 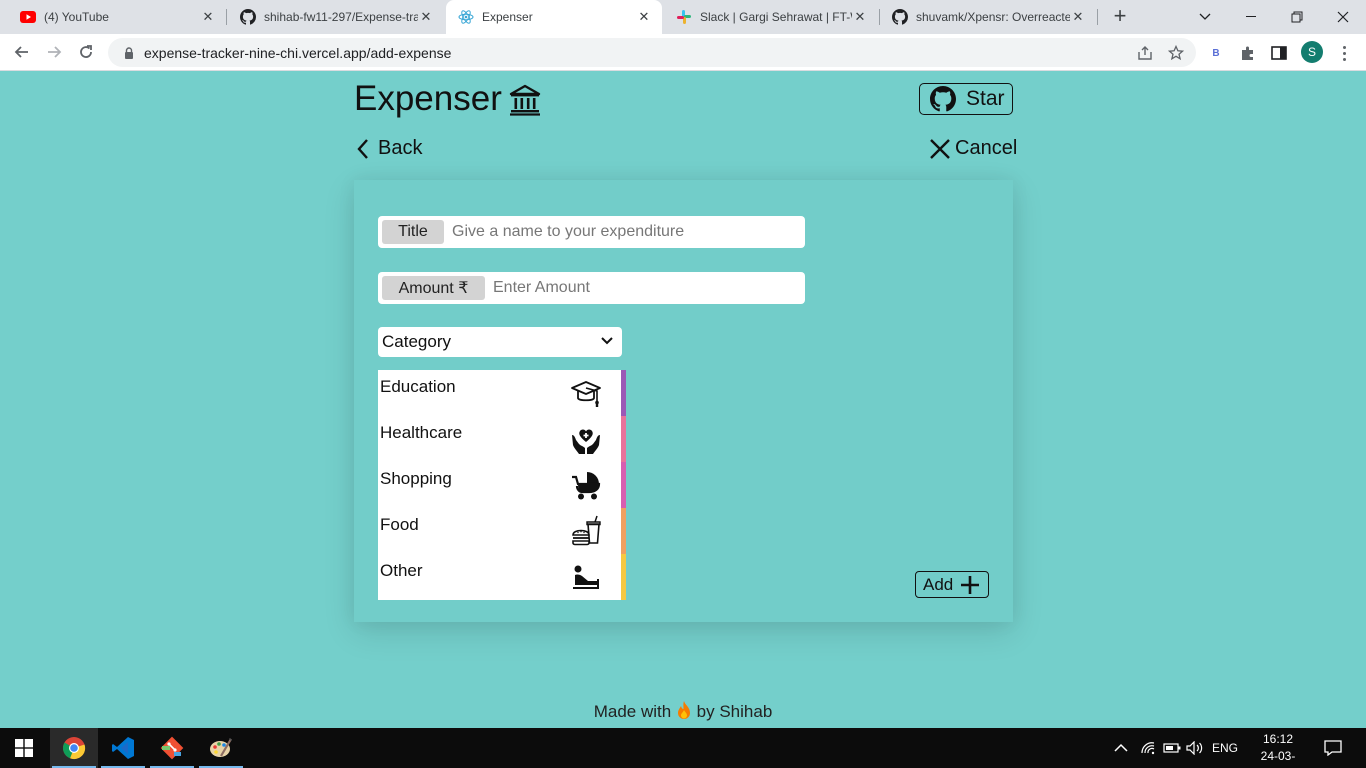 I want to click on tab-title: shuvamk/Xpensr: Overreacted, so click(x=993, y=17).